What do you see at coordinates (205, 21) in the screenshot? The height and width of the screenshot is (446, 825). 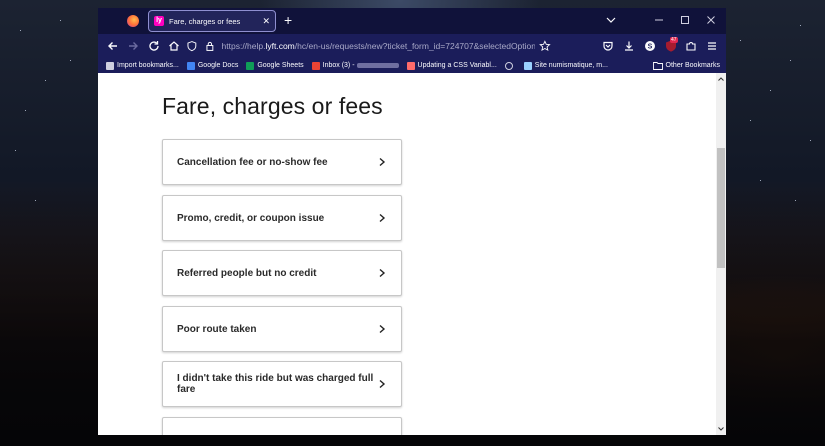 I see `tab-title: Fare, charges or fees` at bounding box center [205, 21].